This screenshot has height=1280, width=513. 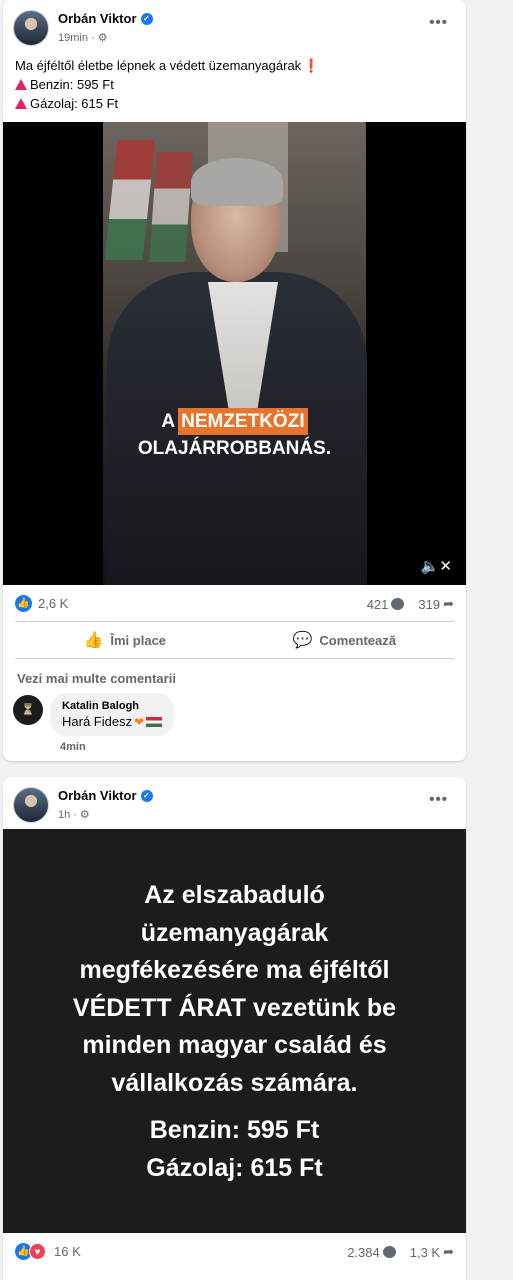 What do you see at coordinates (243, 421) in the screenshot?
I see `subtitle-highlight: NEMZETKÖZI` at bounding box center [243, 421].